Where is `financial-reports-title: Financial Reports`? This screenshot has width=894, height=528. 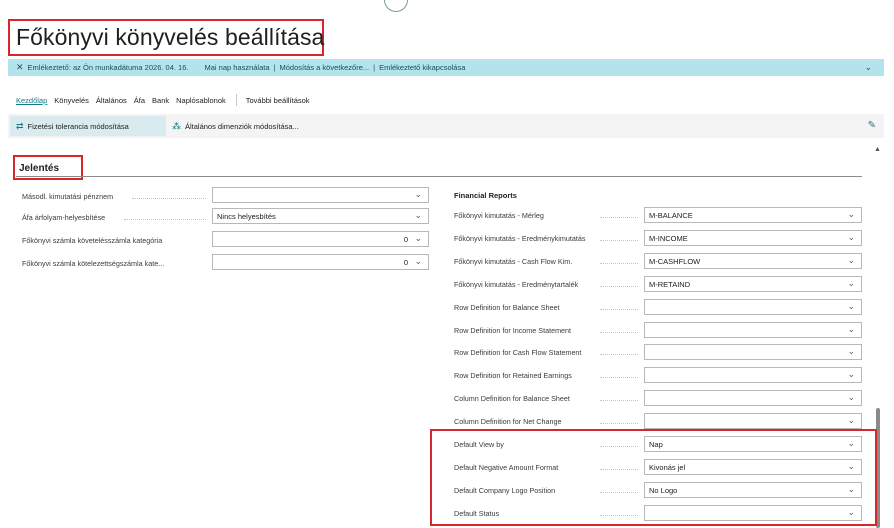
financial-reports-title: Financial Reports is located at coordinates (485, 195).